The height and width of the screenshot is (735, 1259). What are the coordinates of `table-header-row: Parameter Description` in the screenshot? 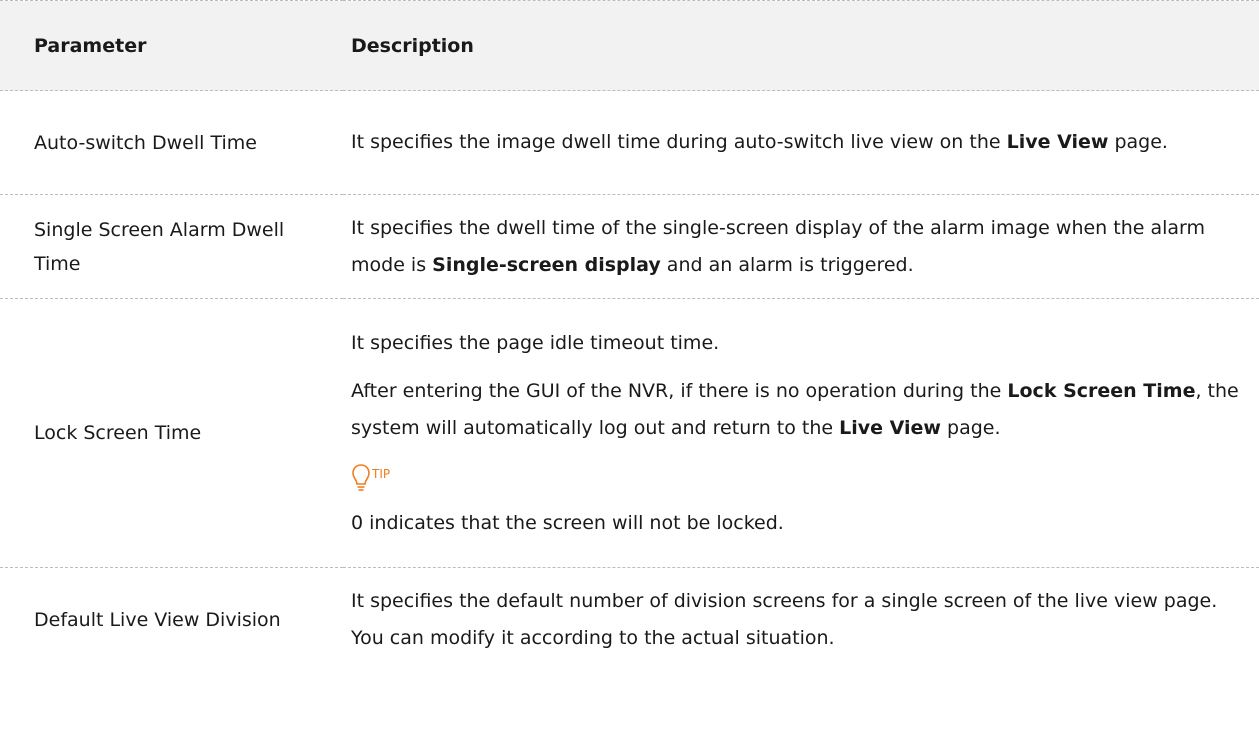 It's located at (629, 45).